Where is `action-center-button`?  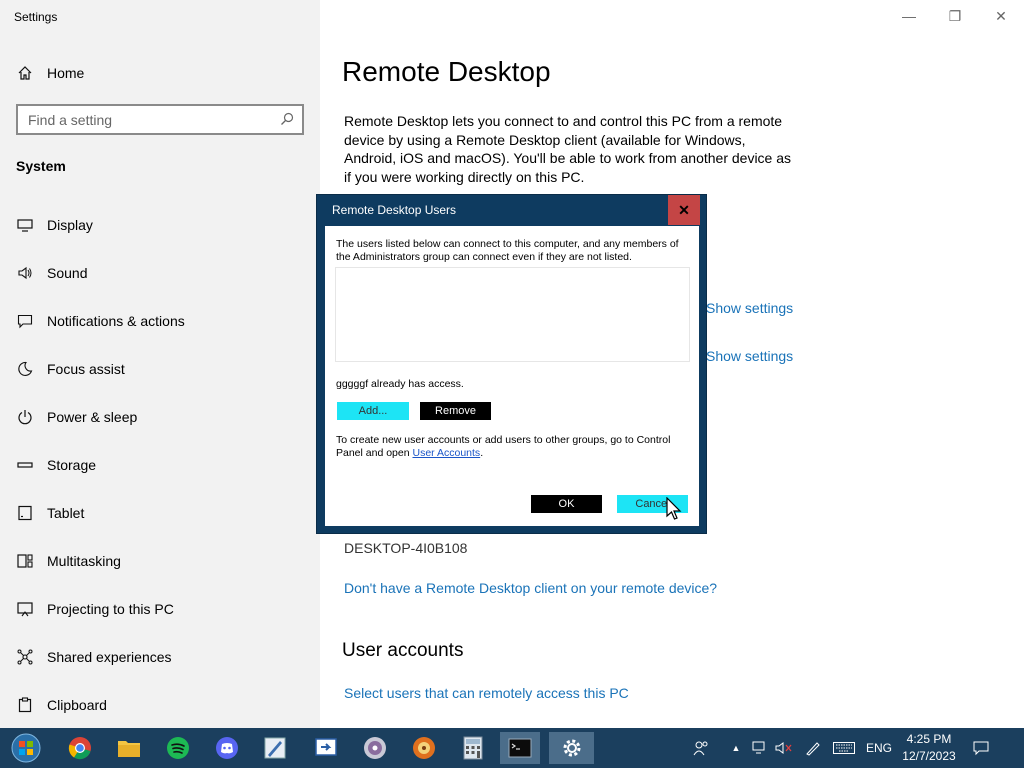
action-center-button is located at coordinates (981, 748).